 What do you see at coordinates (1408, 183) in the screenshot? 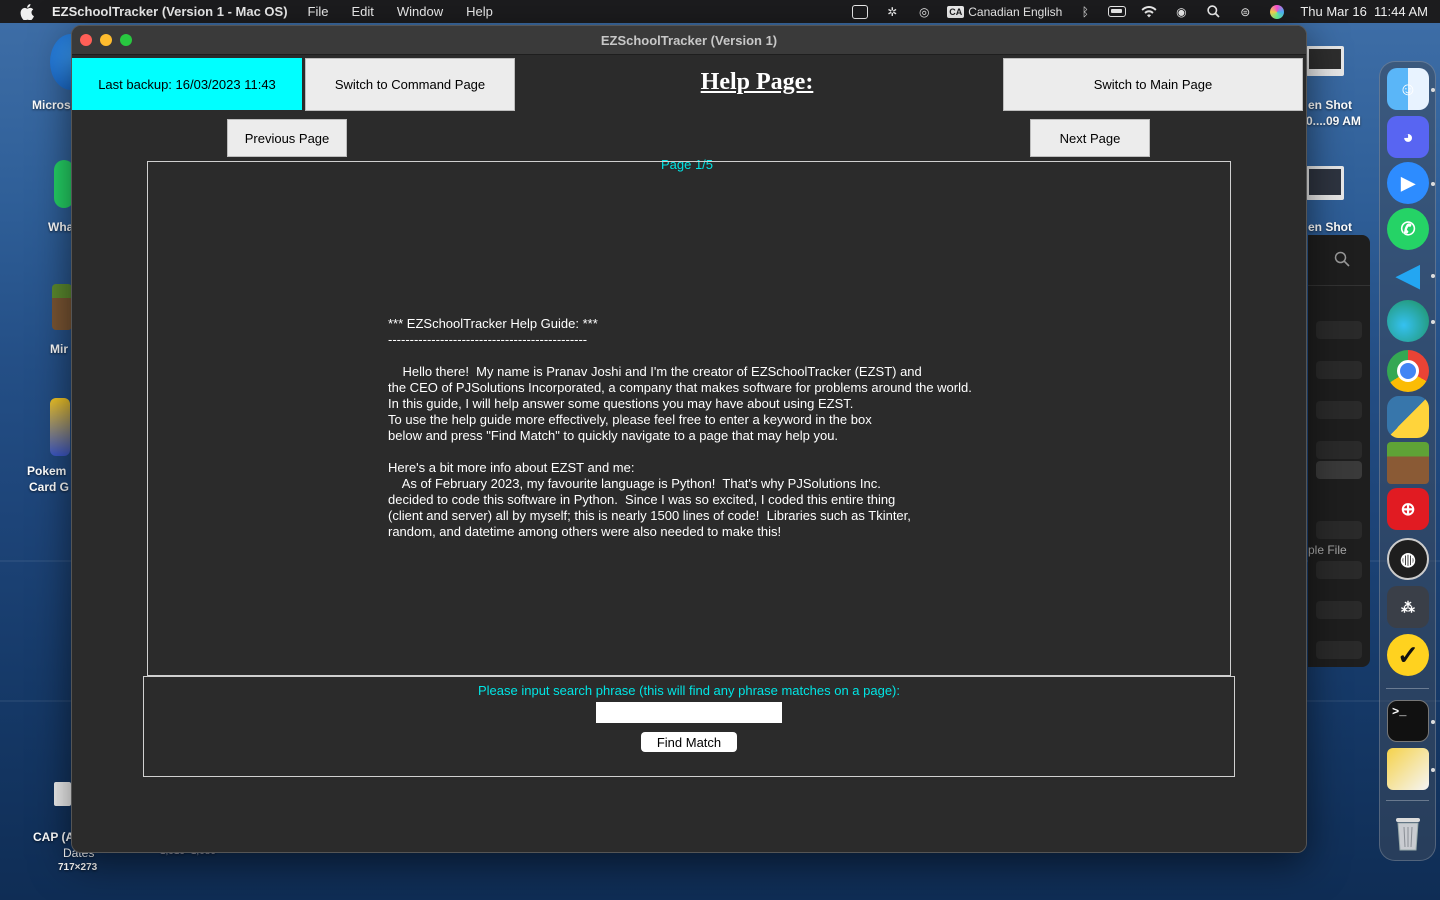
I see `zoom-icon: ▶` at bounding box center [1408, 183].